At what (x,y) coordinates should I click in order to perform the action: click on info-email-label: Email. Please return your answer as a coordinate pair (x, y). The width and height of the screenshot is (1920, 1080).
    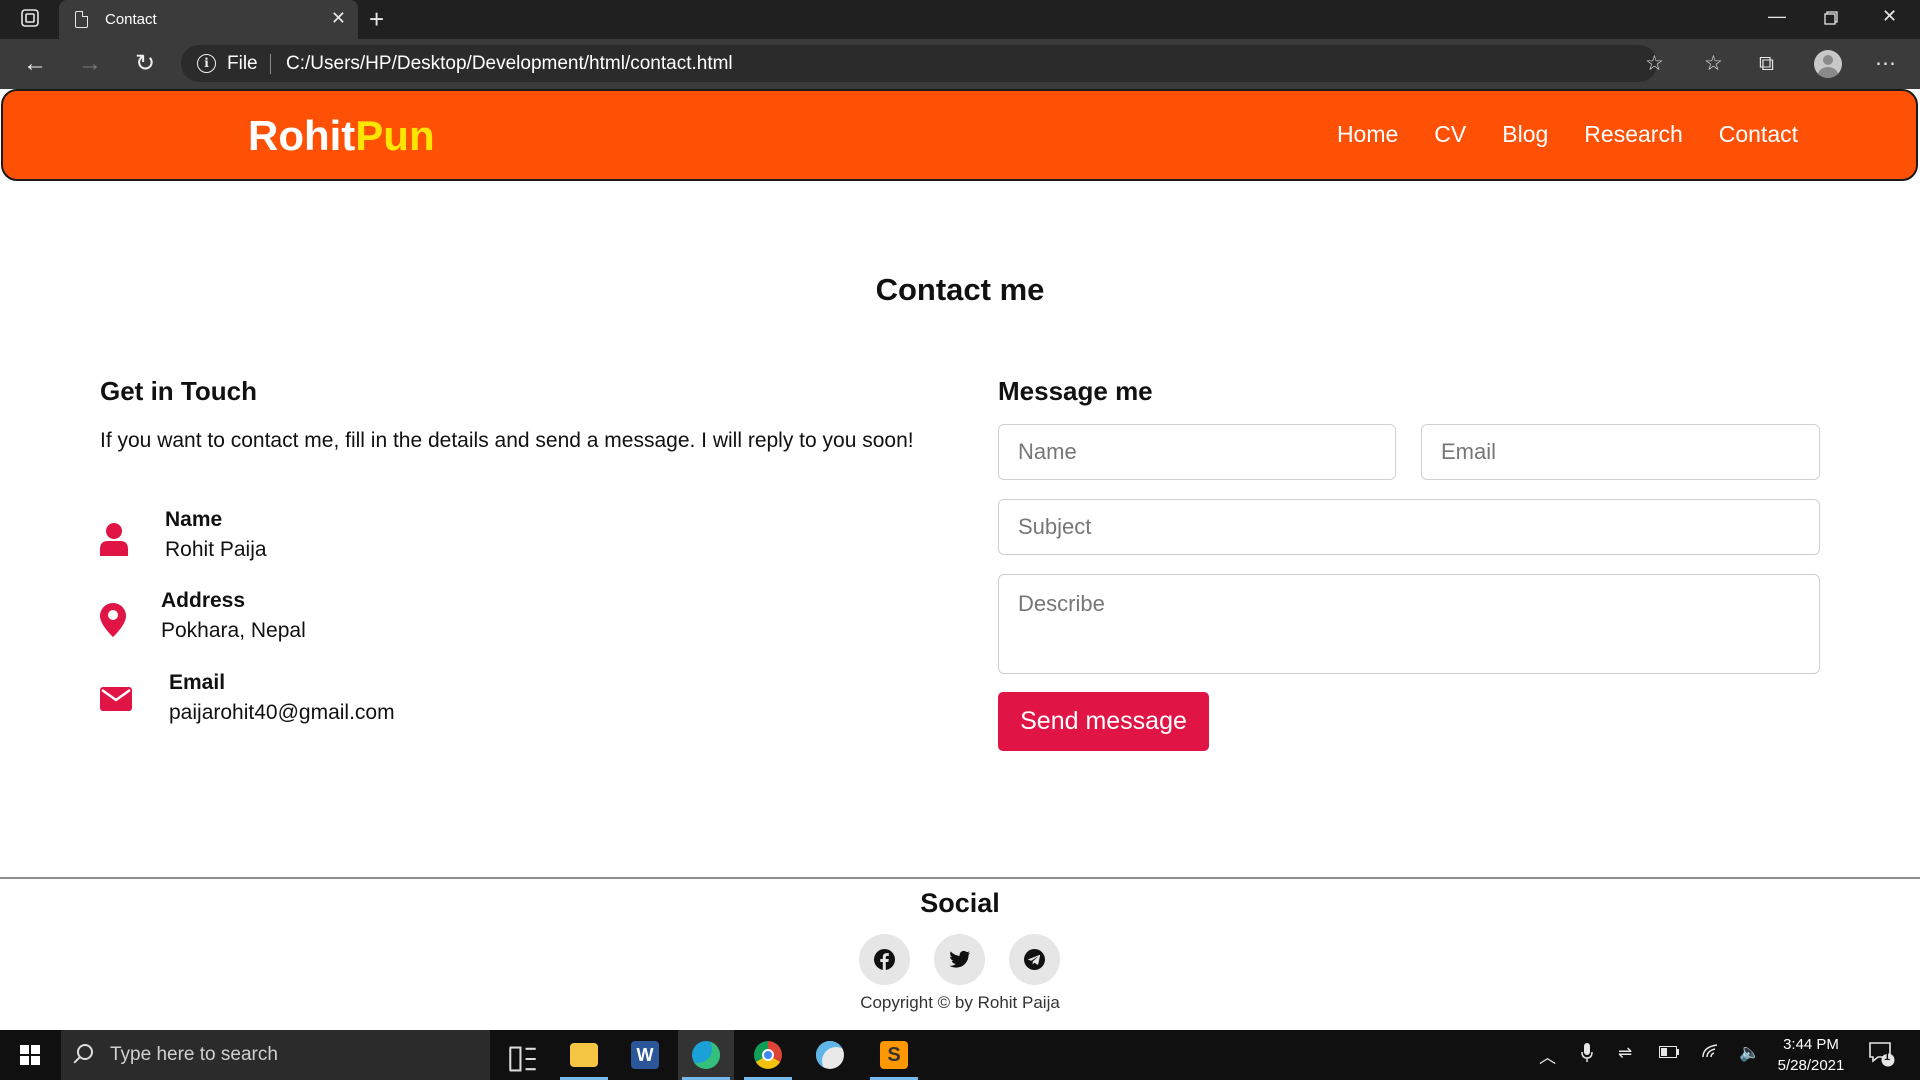
    Looking at the image, I should click on (197, 682).